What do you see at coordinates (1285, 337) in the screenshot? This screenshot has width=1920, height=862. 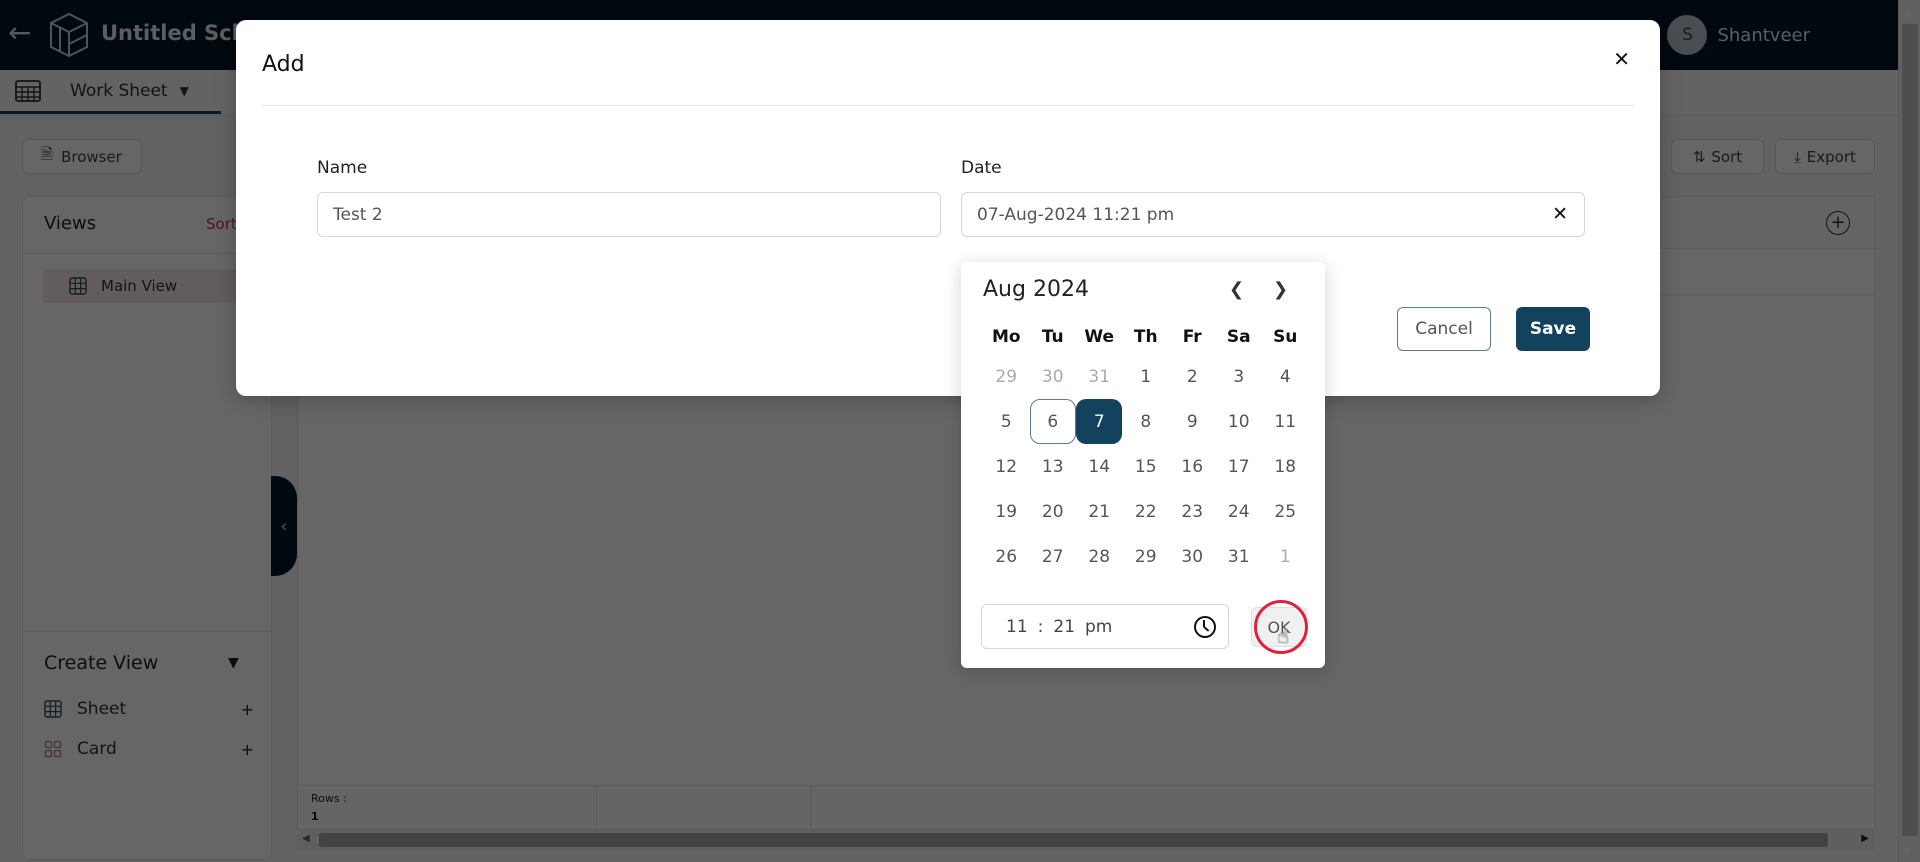 I see `weekday-header: Su` at bounding box center [1285, 337].